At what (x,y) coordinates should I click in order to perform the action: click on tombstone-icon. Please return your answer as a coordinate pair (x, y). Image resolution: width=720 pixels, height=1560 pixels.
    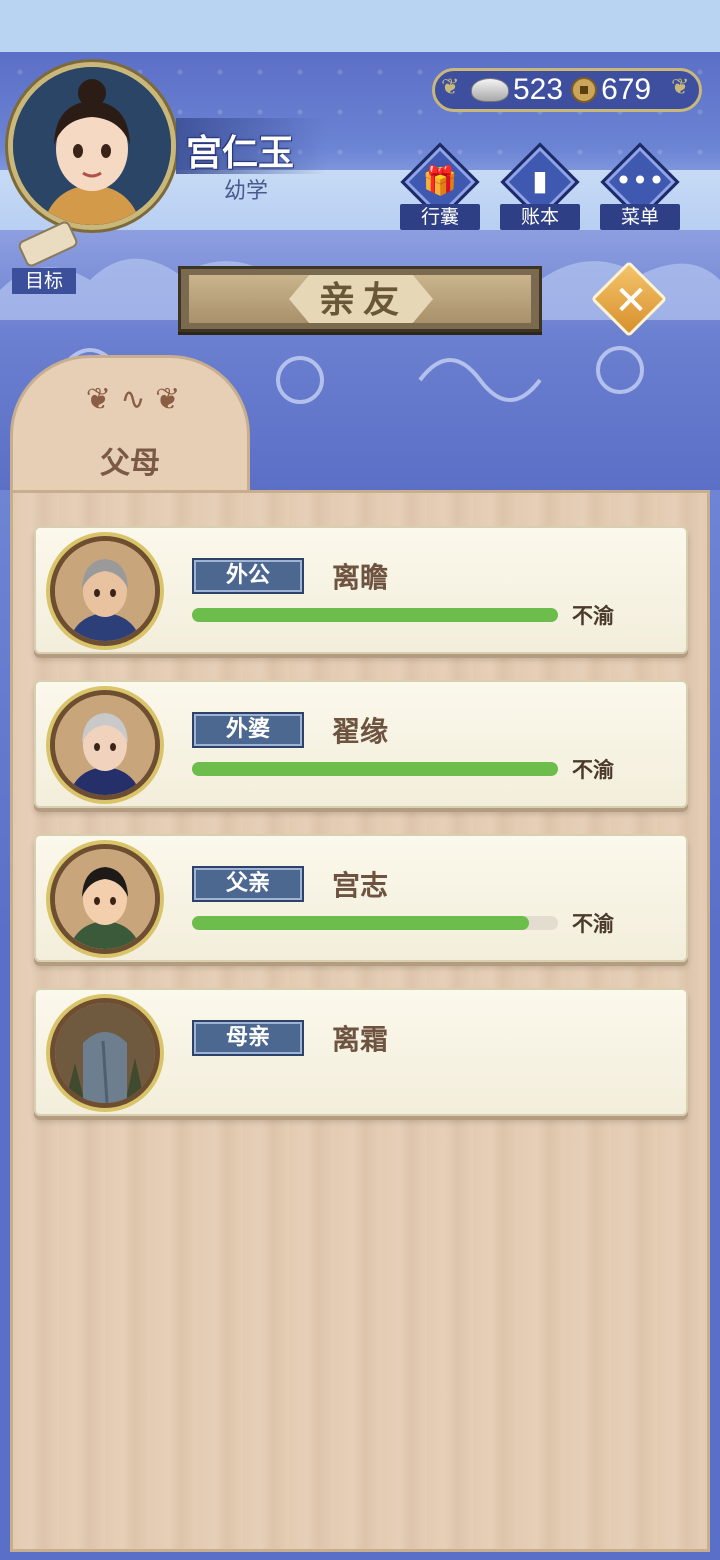
    Looking at the image, I should click on (105, 1053).